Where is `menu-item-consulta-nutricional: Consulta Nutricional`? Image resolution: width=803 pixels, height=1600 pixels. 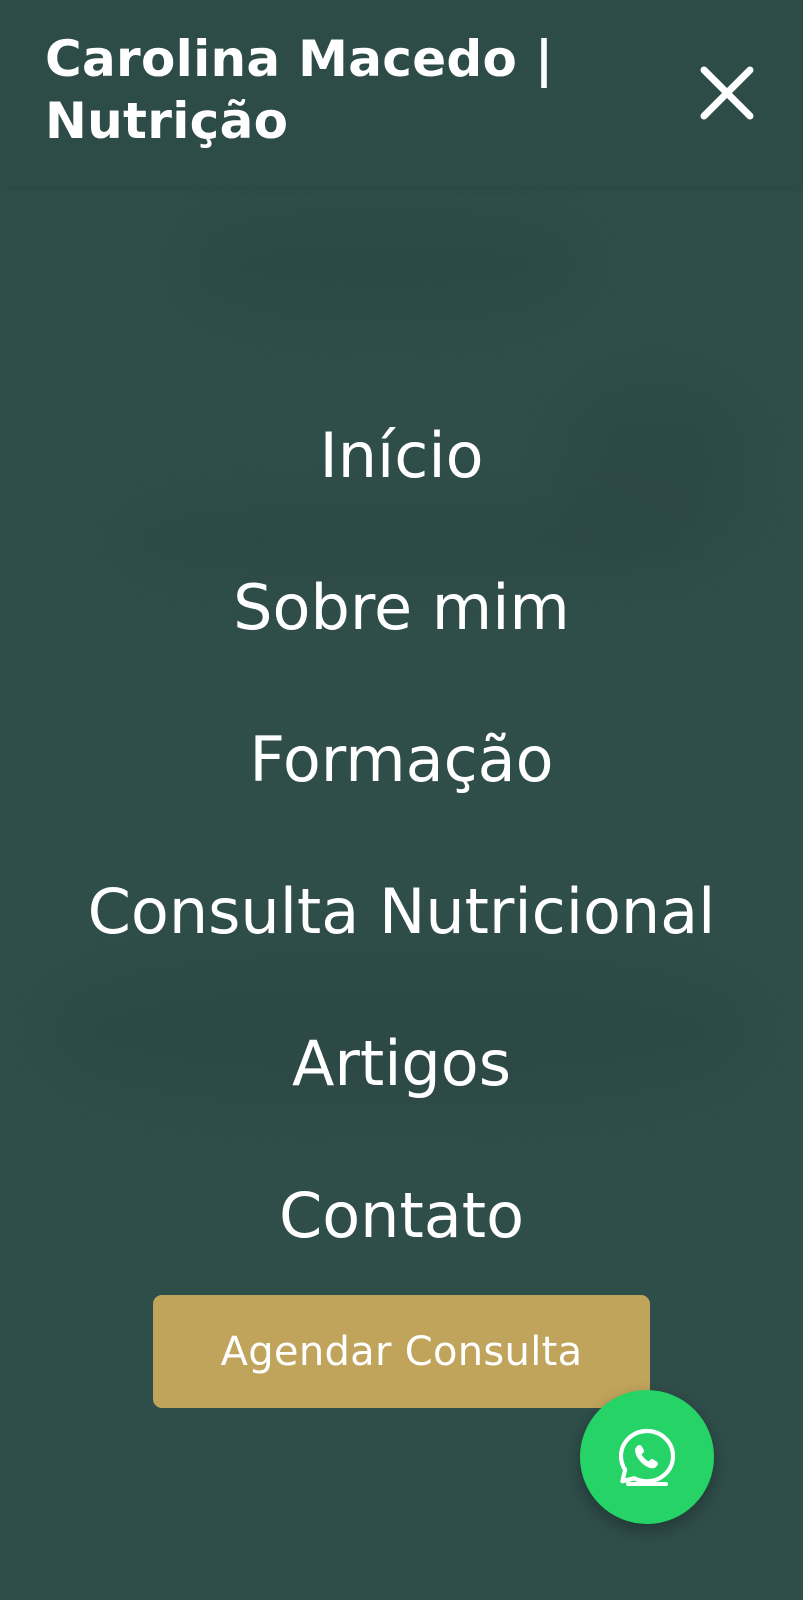
menu-item-consulta-nutricional: Consulta Nutricional is located at coordinates (401, 912).